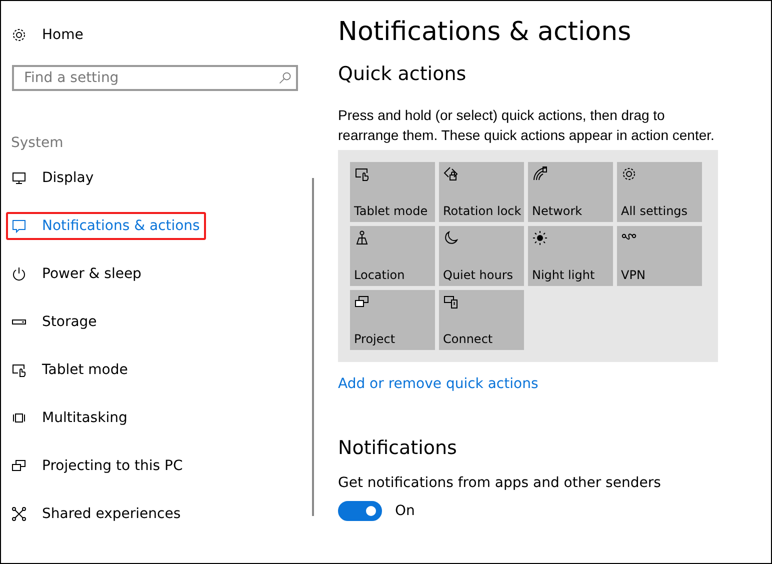  Describe the element at coordinates (659, 192) in the screenshot. I see `quick-action-tile: All settings` at that location.